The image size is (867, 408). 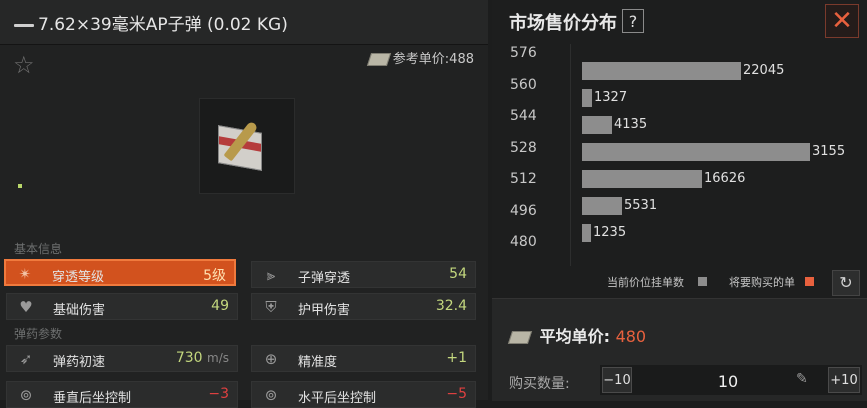 What do you see at coordinates (641, 205) in the screenshot?
I see `bar-value-label: 5531` at bounding box center [641, 205].